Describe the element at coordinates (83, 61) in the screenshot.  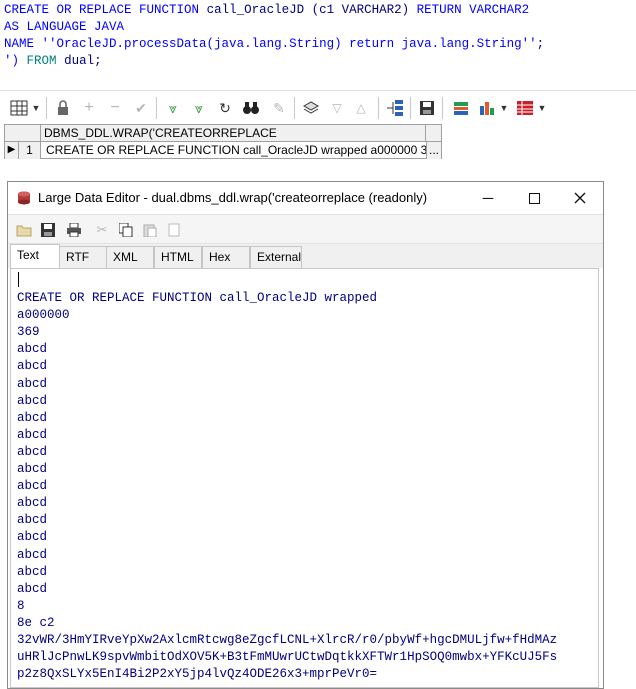
I see `sql-table: dual;` at that location.